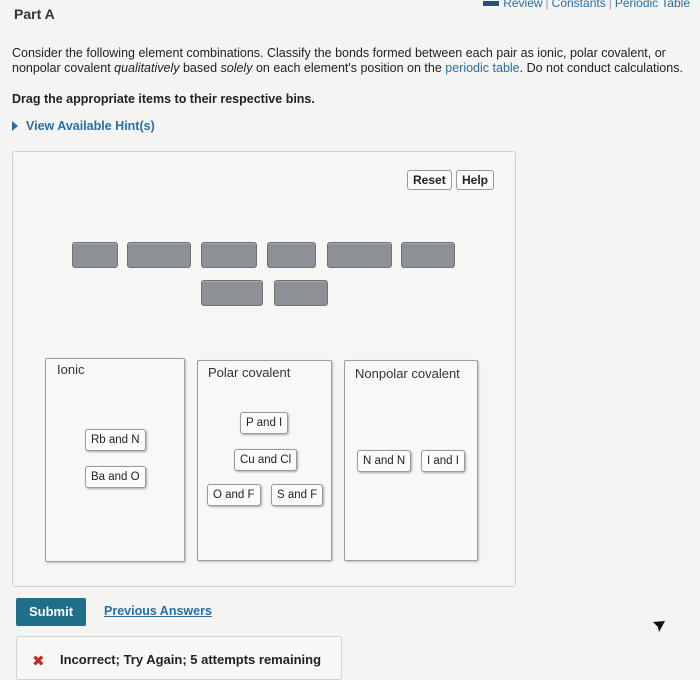 The width and height of the screenshot is (700, 680). Describe the element at coordinates (115, 477) in the screenshot. I see `item-ba-and-o: Ba and O` at that location.